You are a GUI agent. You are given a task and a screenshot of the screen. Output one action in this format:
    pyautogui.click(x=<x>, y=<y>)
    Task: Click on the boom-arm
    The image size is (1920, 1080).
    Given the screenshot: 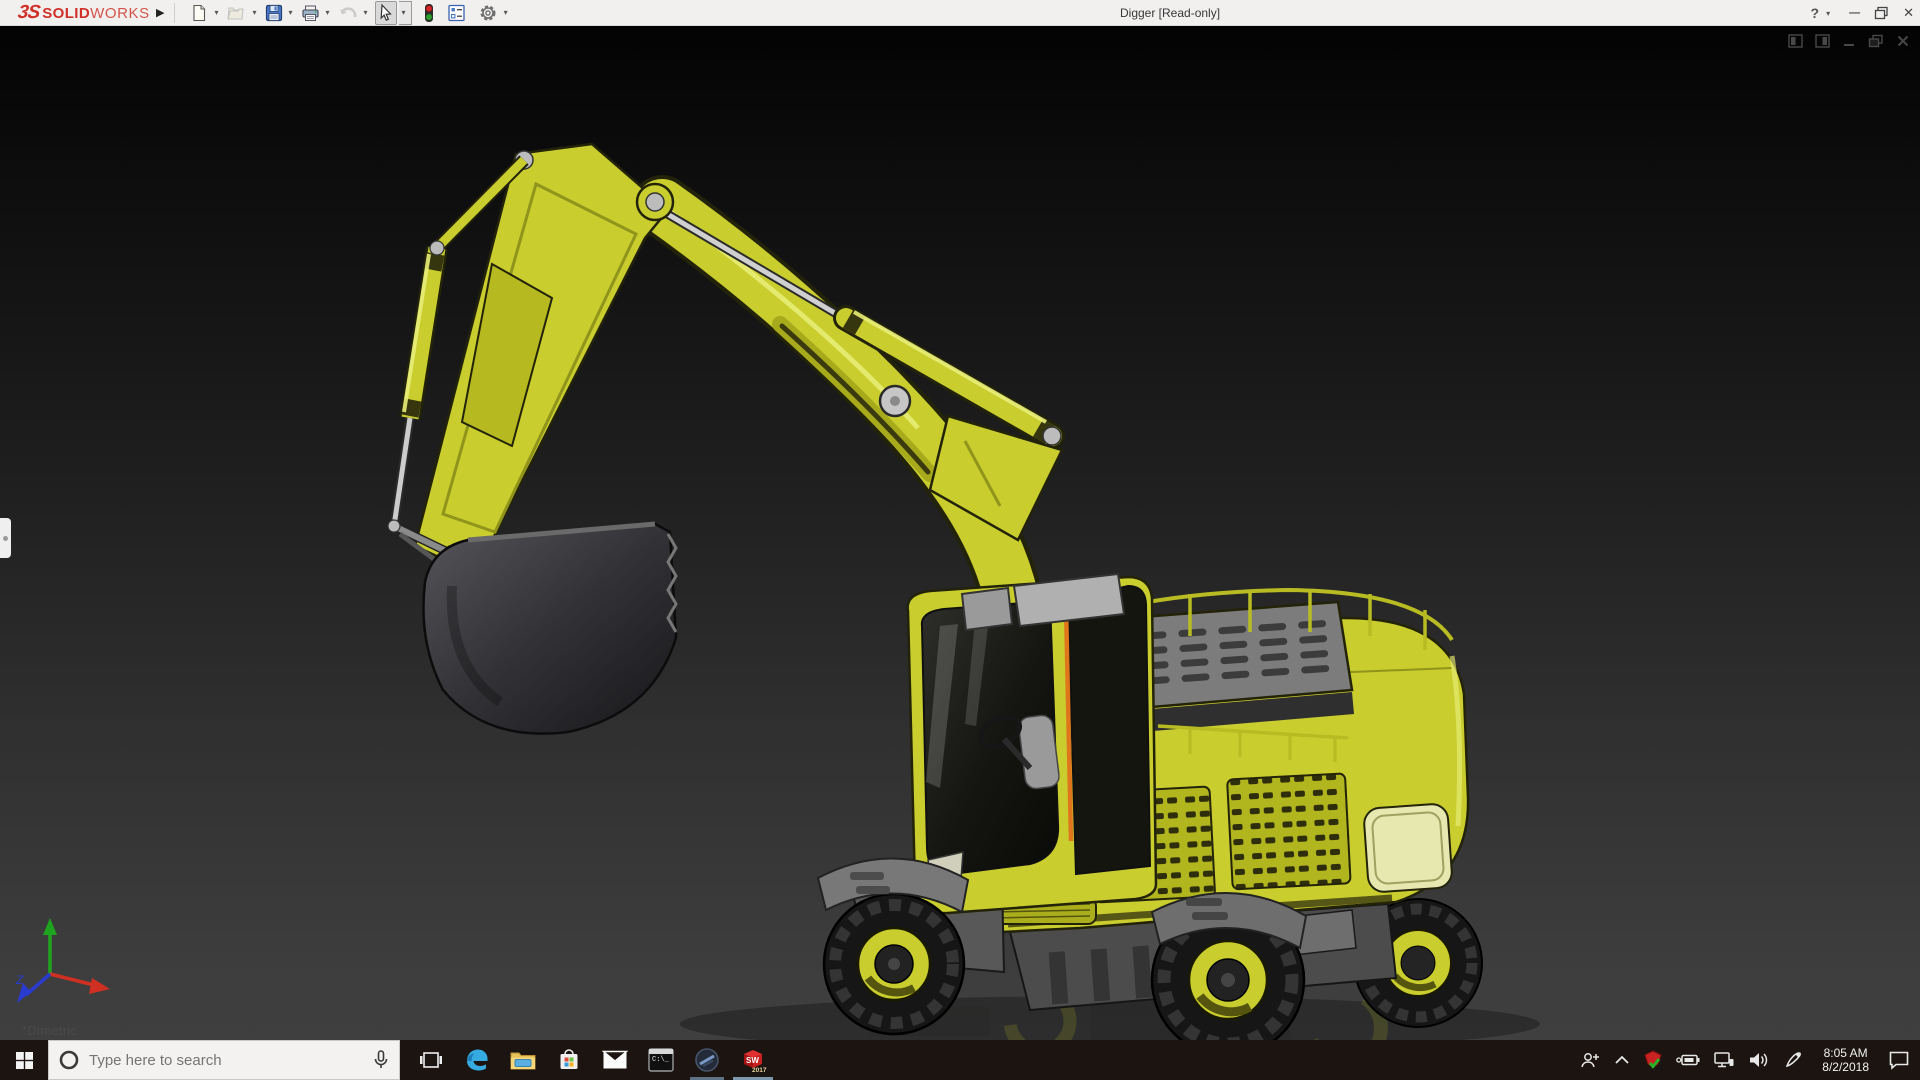 What is the action you would take?
    pyautogui.click(x=837, y=403)
    